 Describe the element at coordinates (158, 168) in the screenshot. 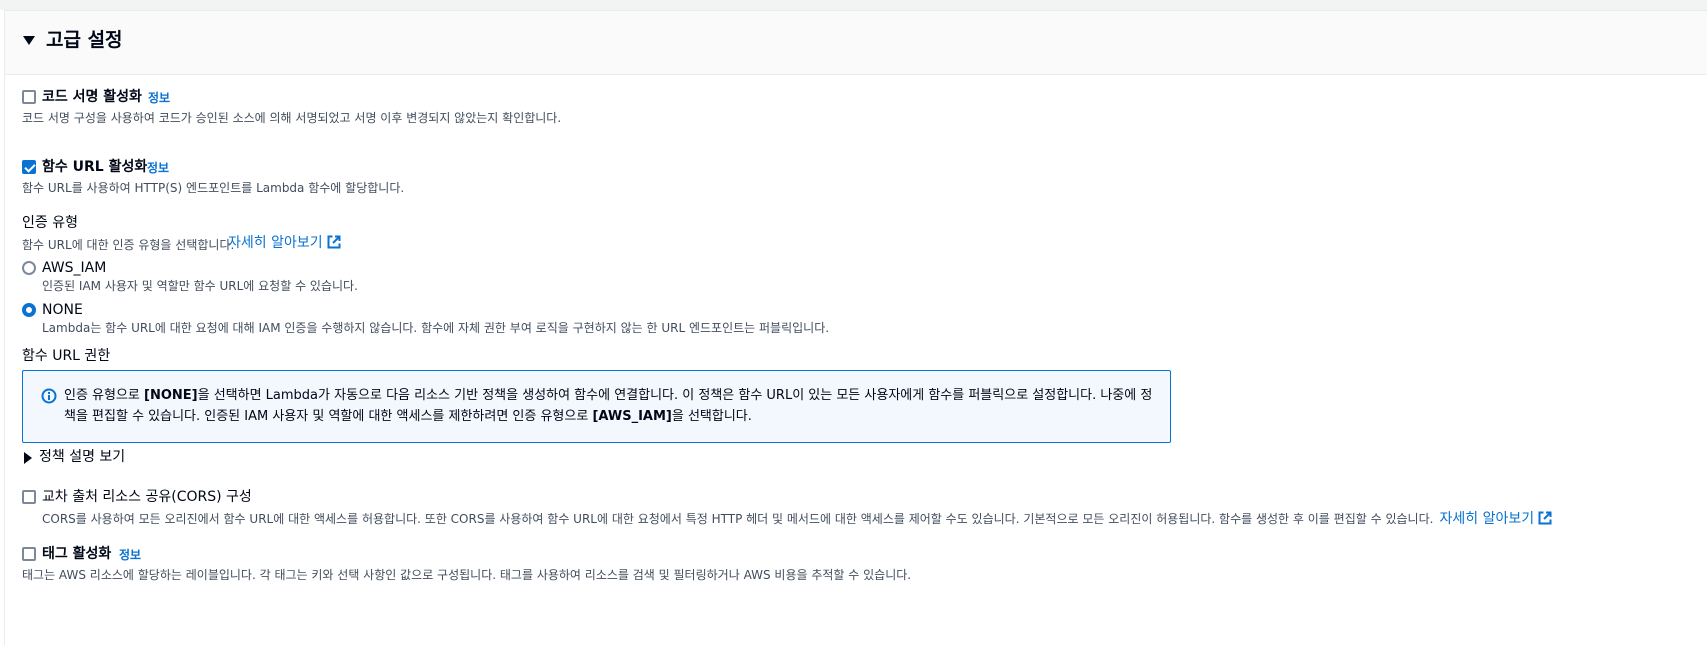

I see `function-url-info-link: 정보` at that location.